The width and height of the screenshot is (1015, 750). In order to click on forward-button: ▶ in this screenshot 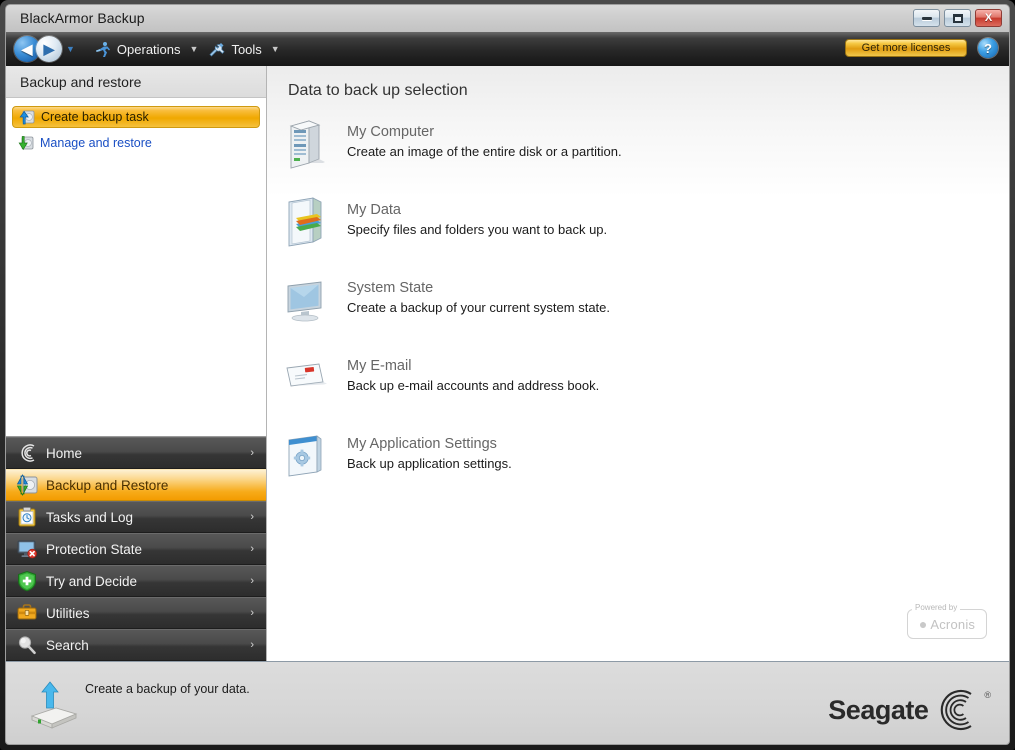, I will do `click(49, 49)`.